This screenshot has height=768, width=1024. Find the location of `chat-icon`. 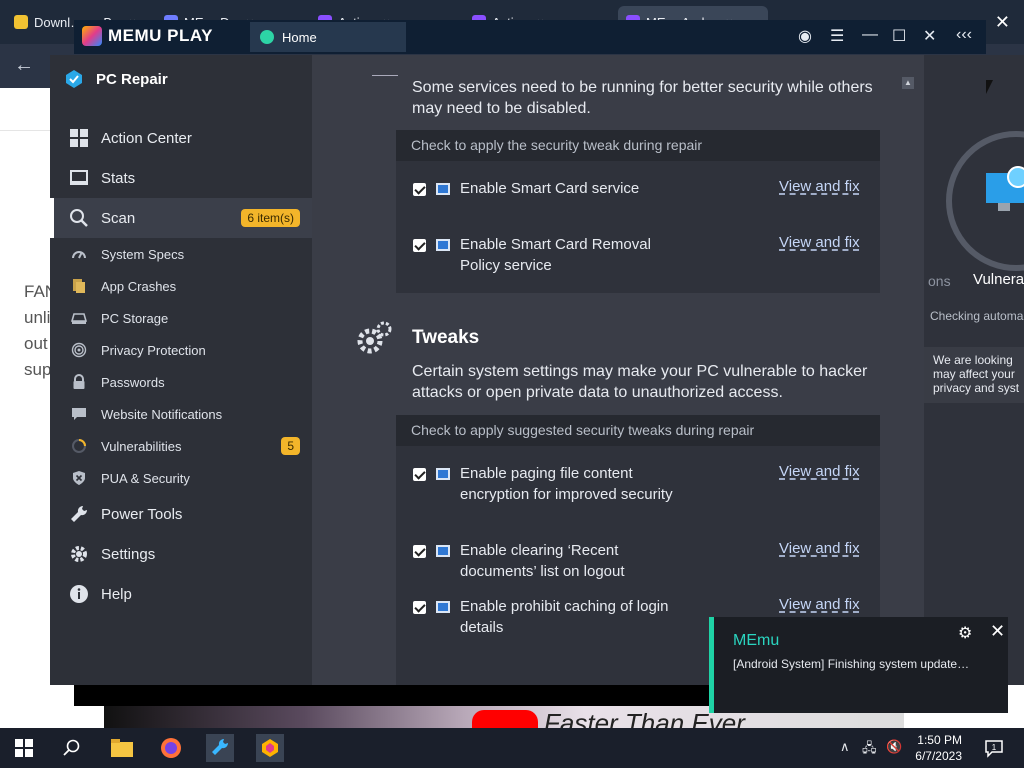

chat-icon is located at coordinates (79, 414).